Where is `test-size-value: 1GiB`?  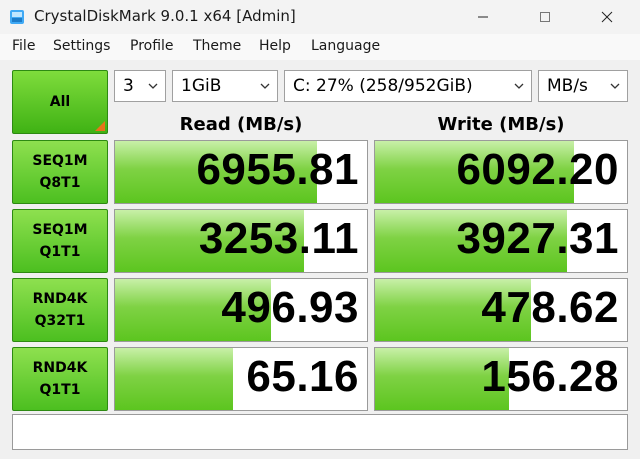
test-size-value: 1GiB is located at coordinates (201, 86).